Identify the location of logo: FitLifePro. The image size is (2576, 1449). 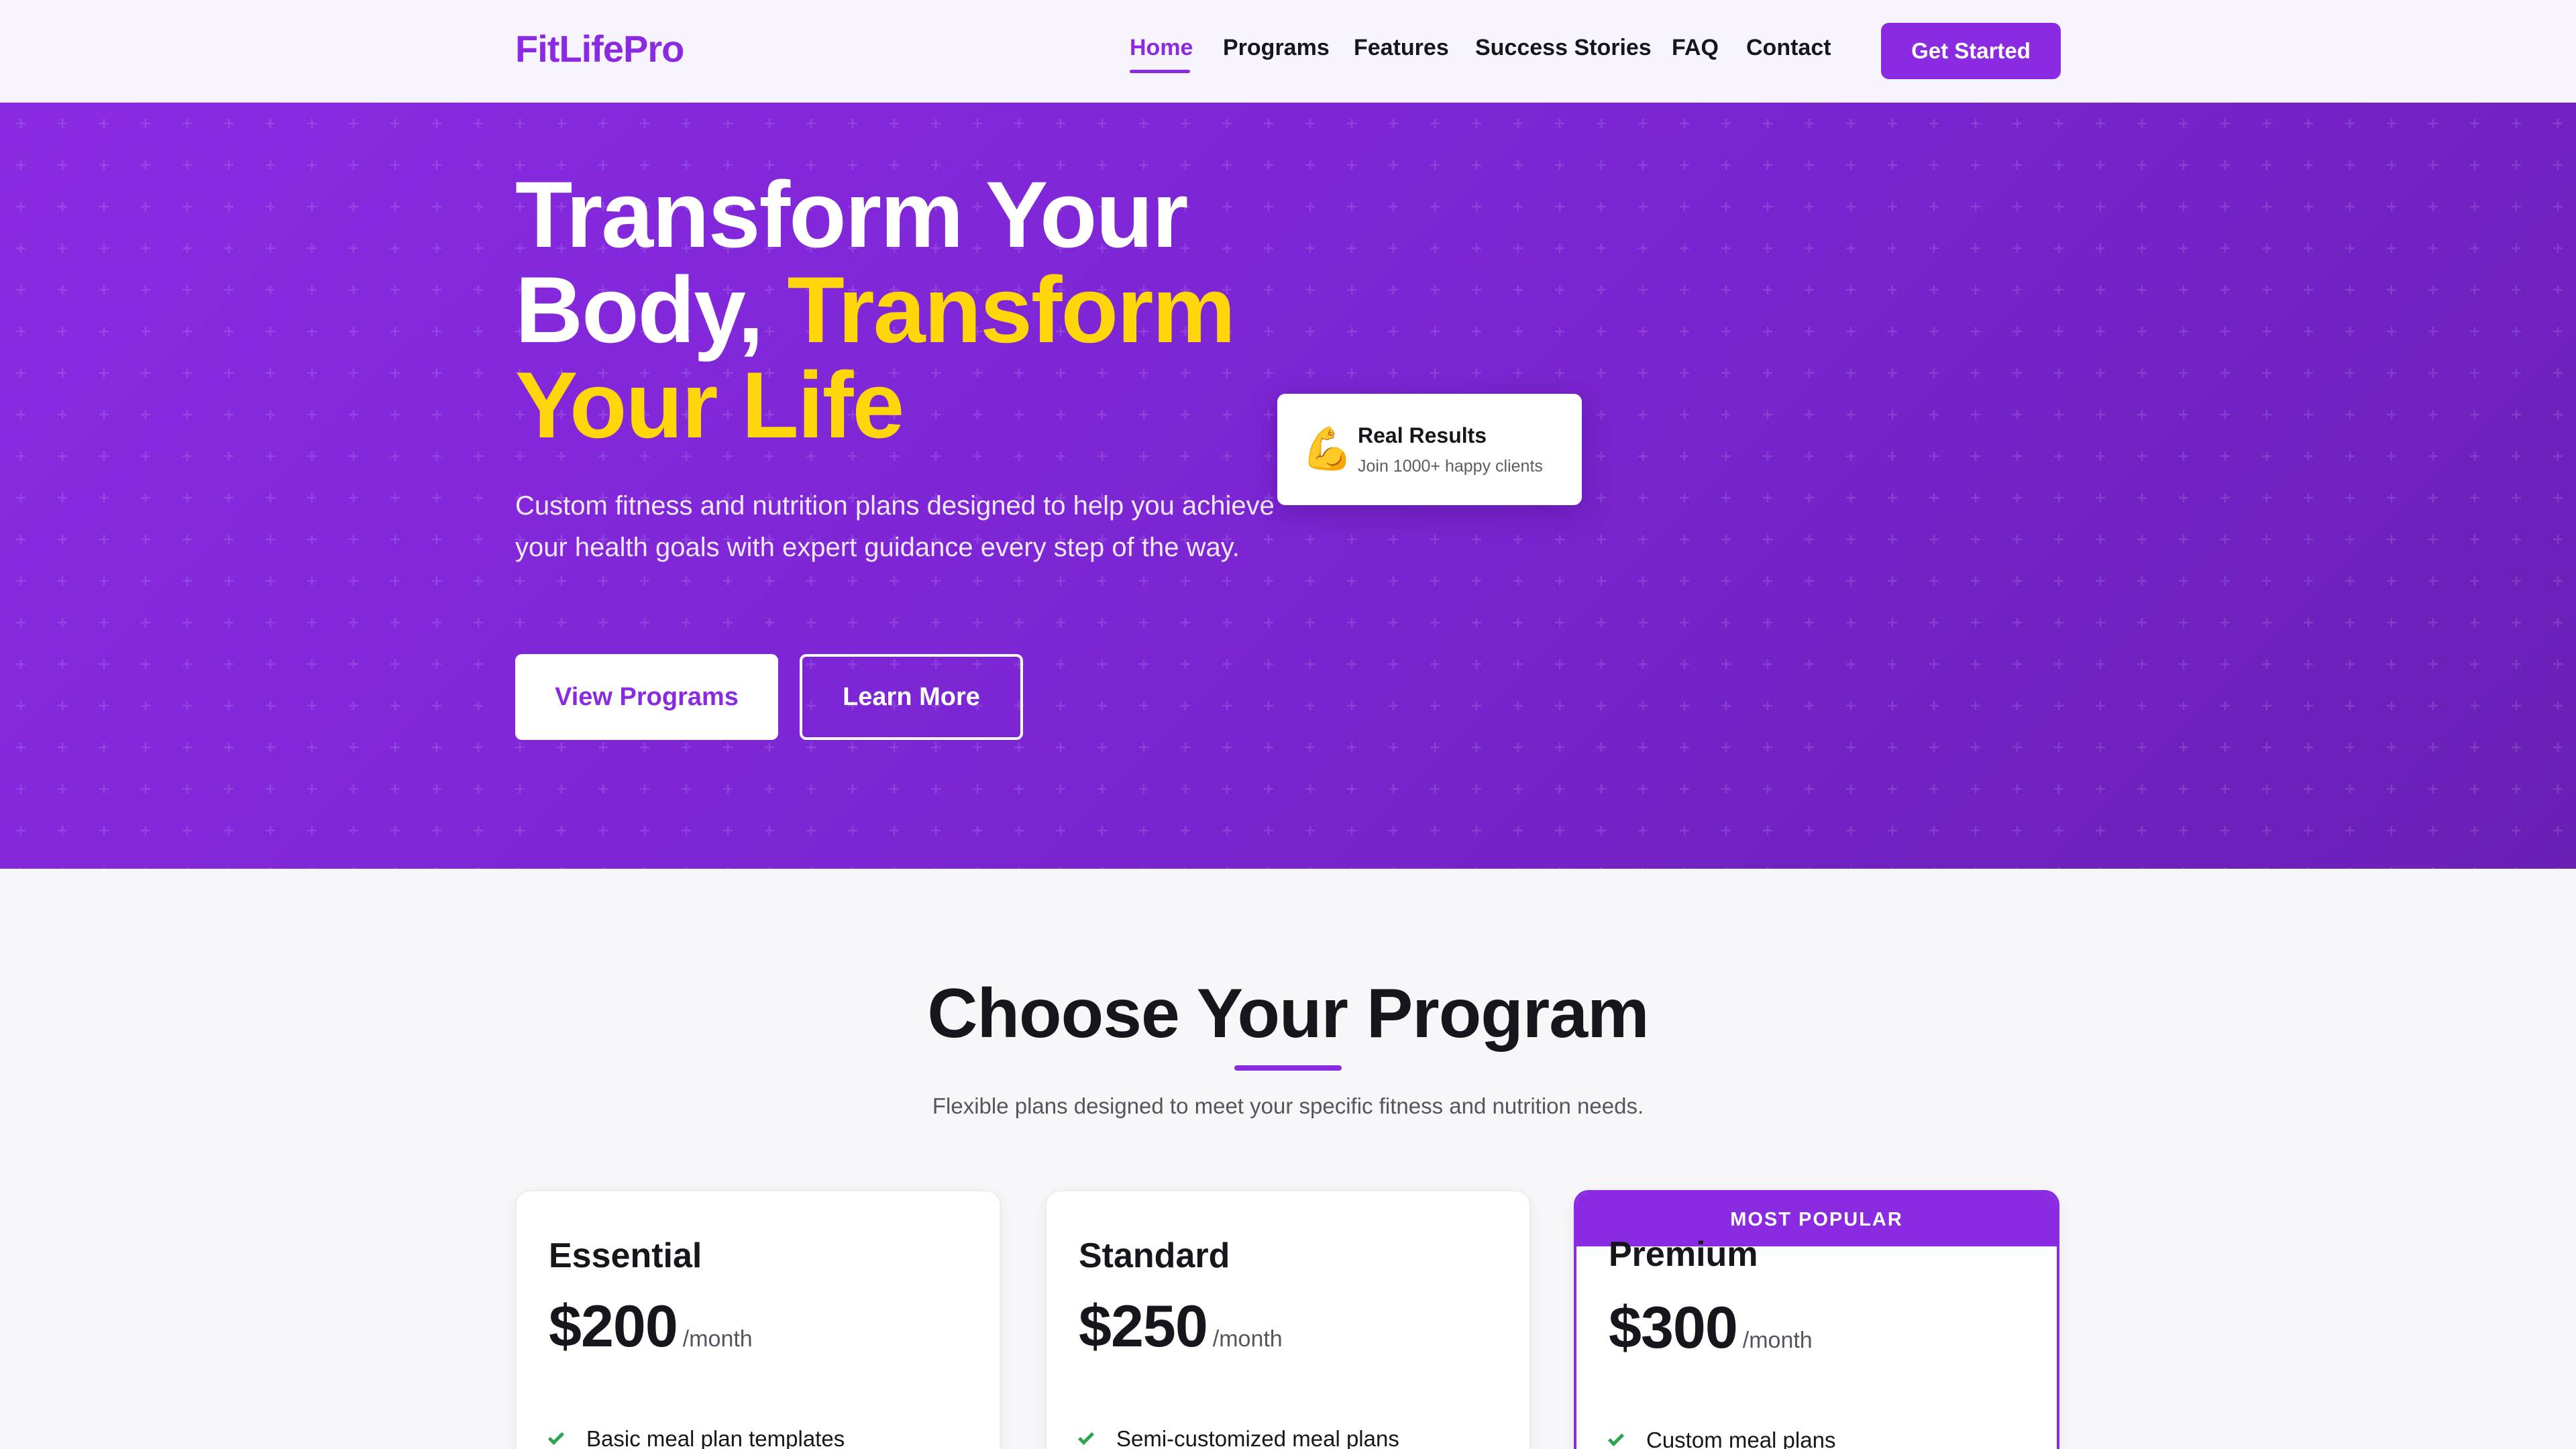
(599, 48).